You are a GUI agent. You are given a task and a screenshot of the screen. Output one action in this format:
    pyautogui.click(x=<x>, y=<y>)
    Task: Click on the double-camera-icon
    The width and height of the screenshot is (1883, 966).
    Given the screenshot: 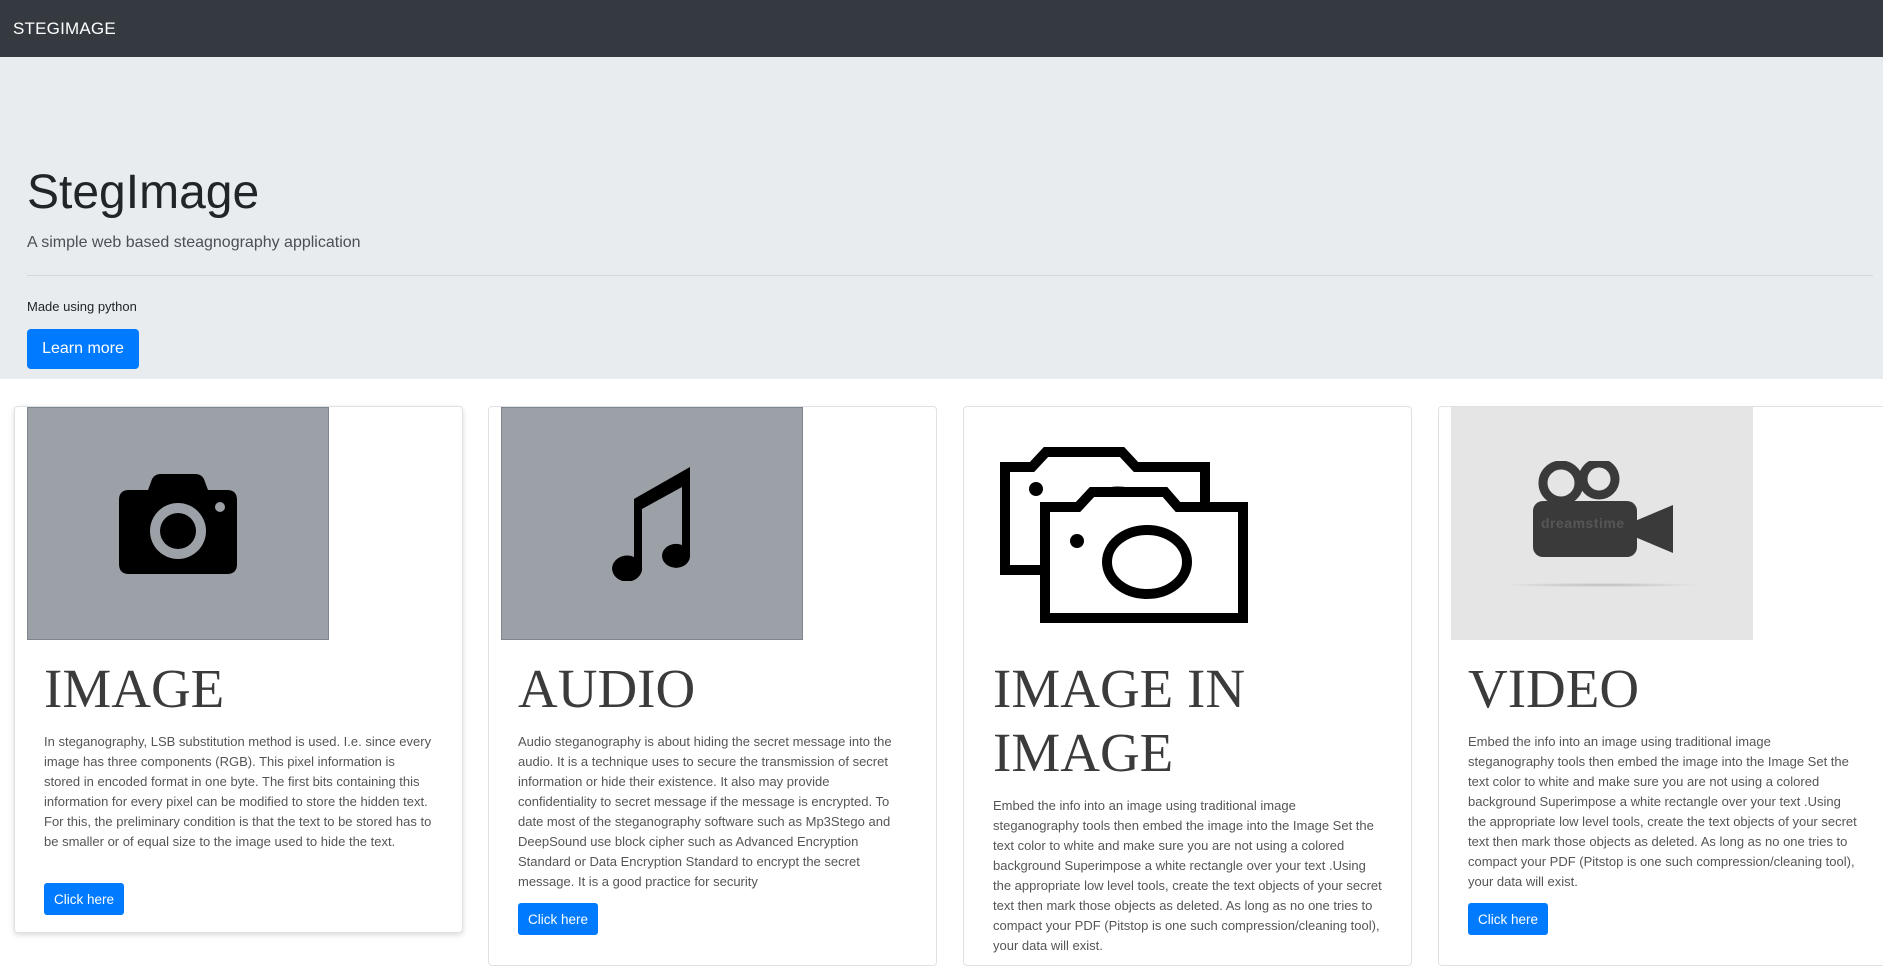 What is the action you would take?
    pyautogui.click(x=1124, y=535)
    